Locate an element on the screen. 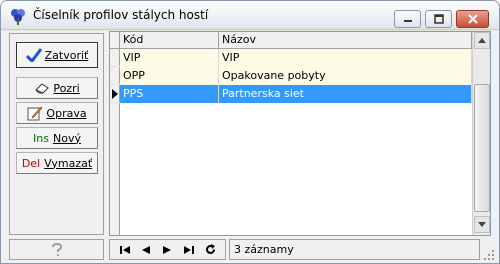  app-icon is located at coordinates (18, 17).